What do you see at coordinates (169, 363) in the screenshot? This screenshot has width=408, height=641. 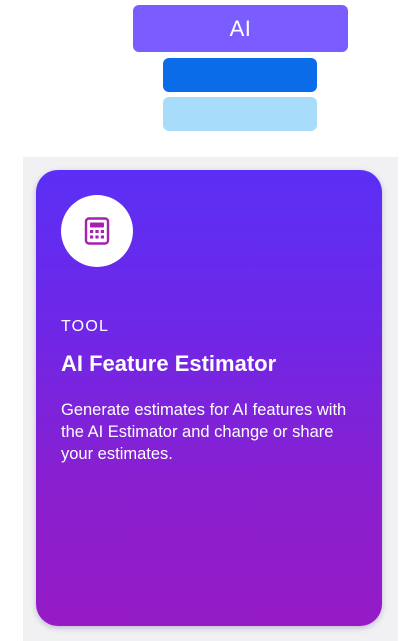 I see `card-title: AI Feature Estimator` at bounding box center [169, 363].